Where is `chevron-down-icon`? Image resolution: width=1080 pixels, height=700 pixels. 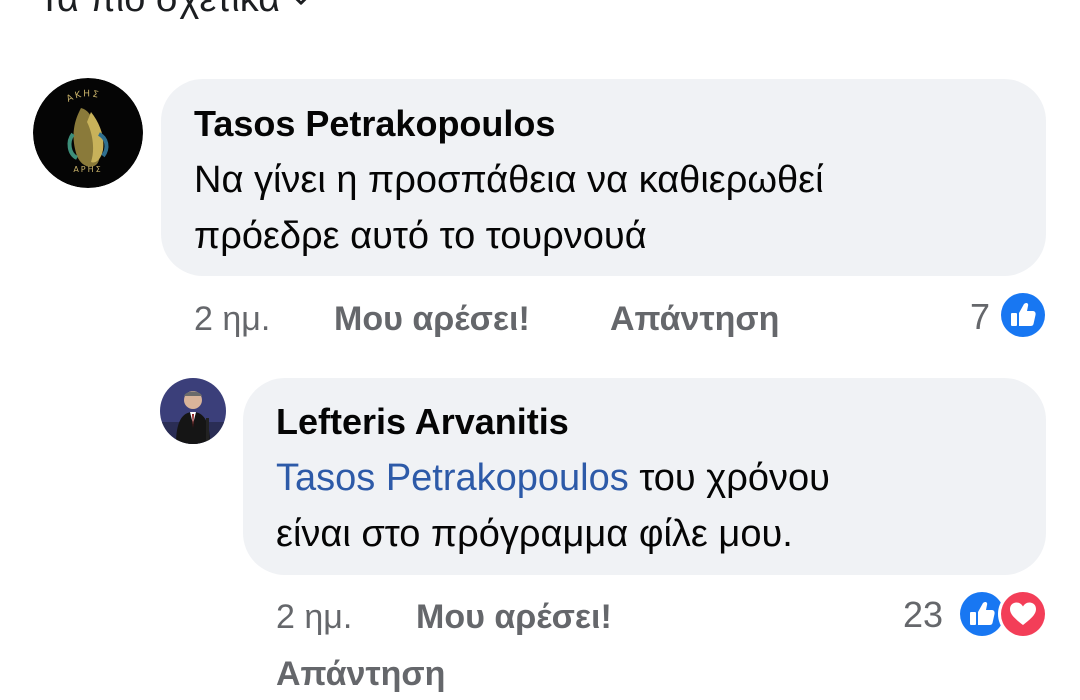 chevron-down-icon is located at coordinates (301, 2).